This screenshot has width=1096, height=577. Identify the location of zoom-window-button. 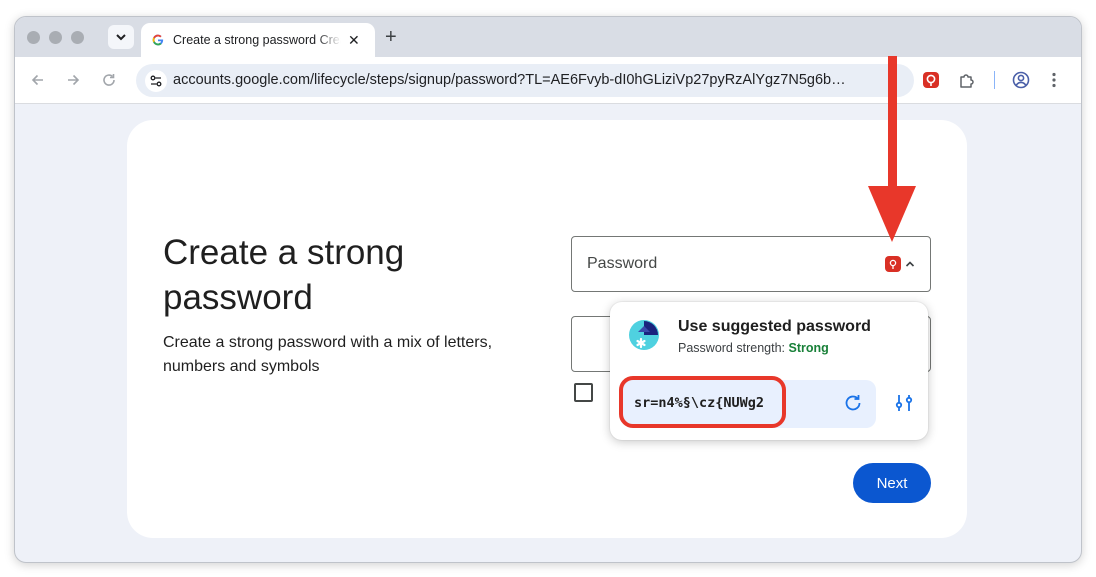
(77, 37).